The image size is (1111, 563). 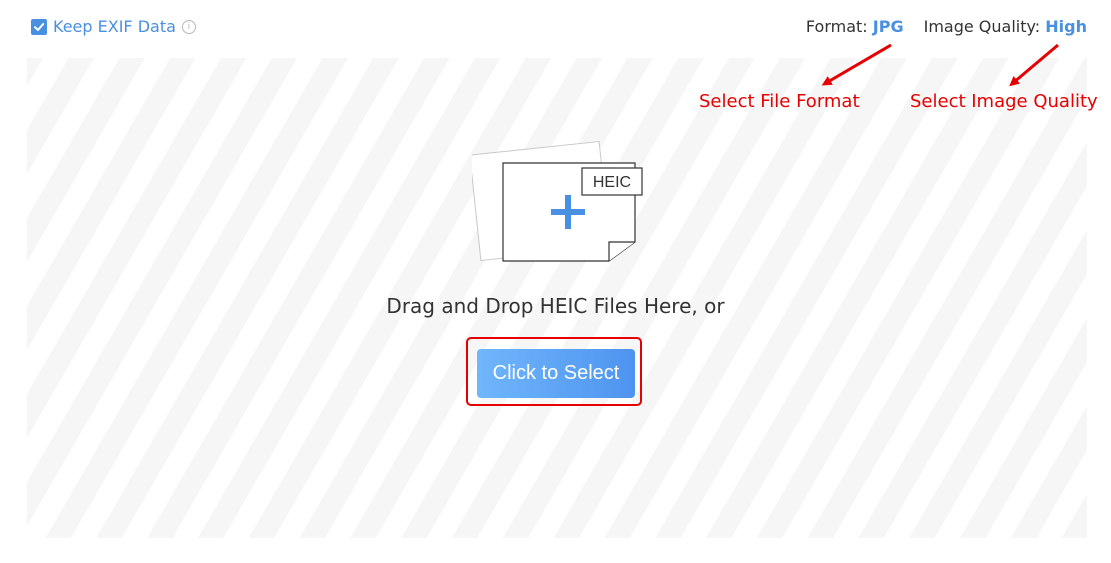 I want to click on format-value: JPG, so click(x=888, y=26).